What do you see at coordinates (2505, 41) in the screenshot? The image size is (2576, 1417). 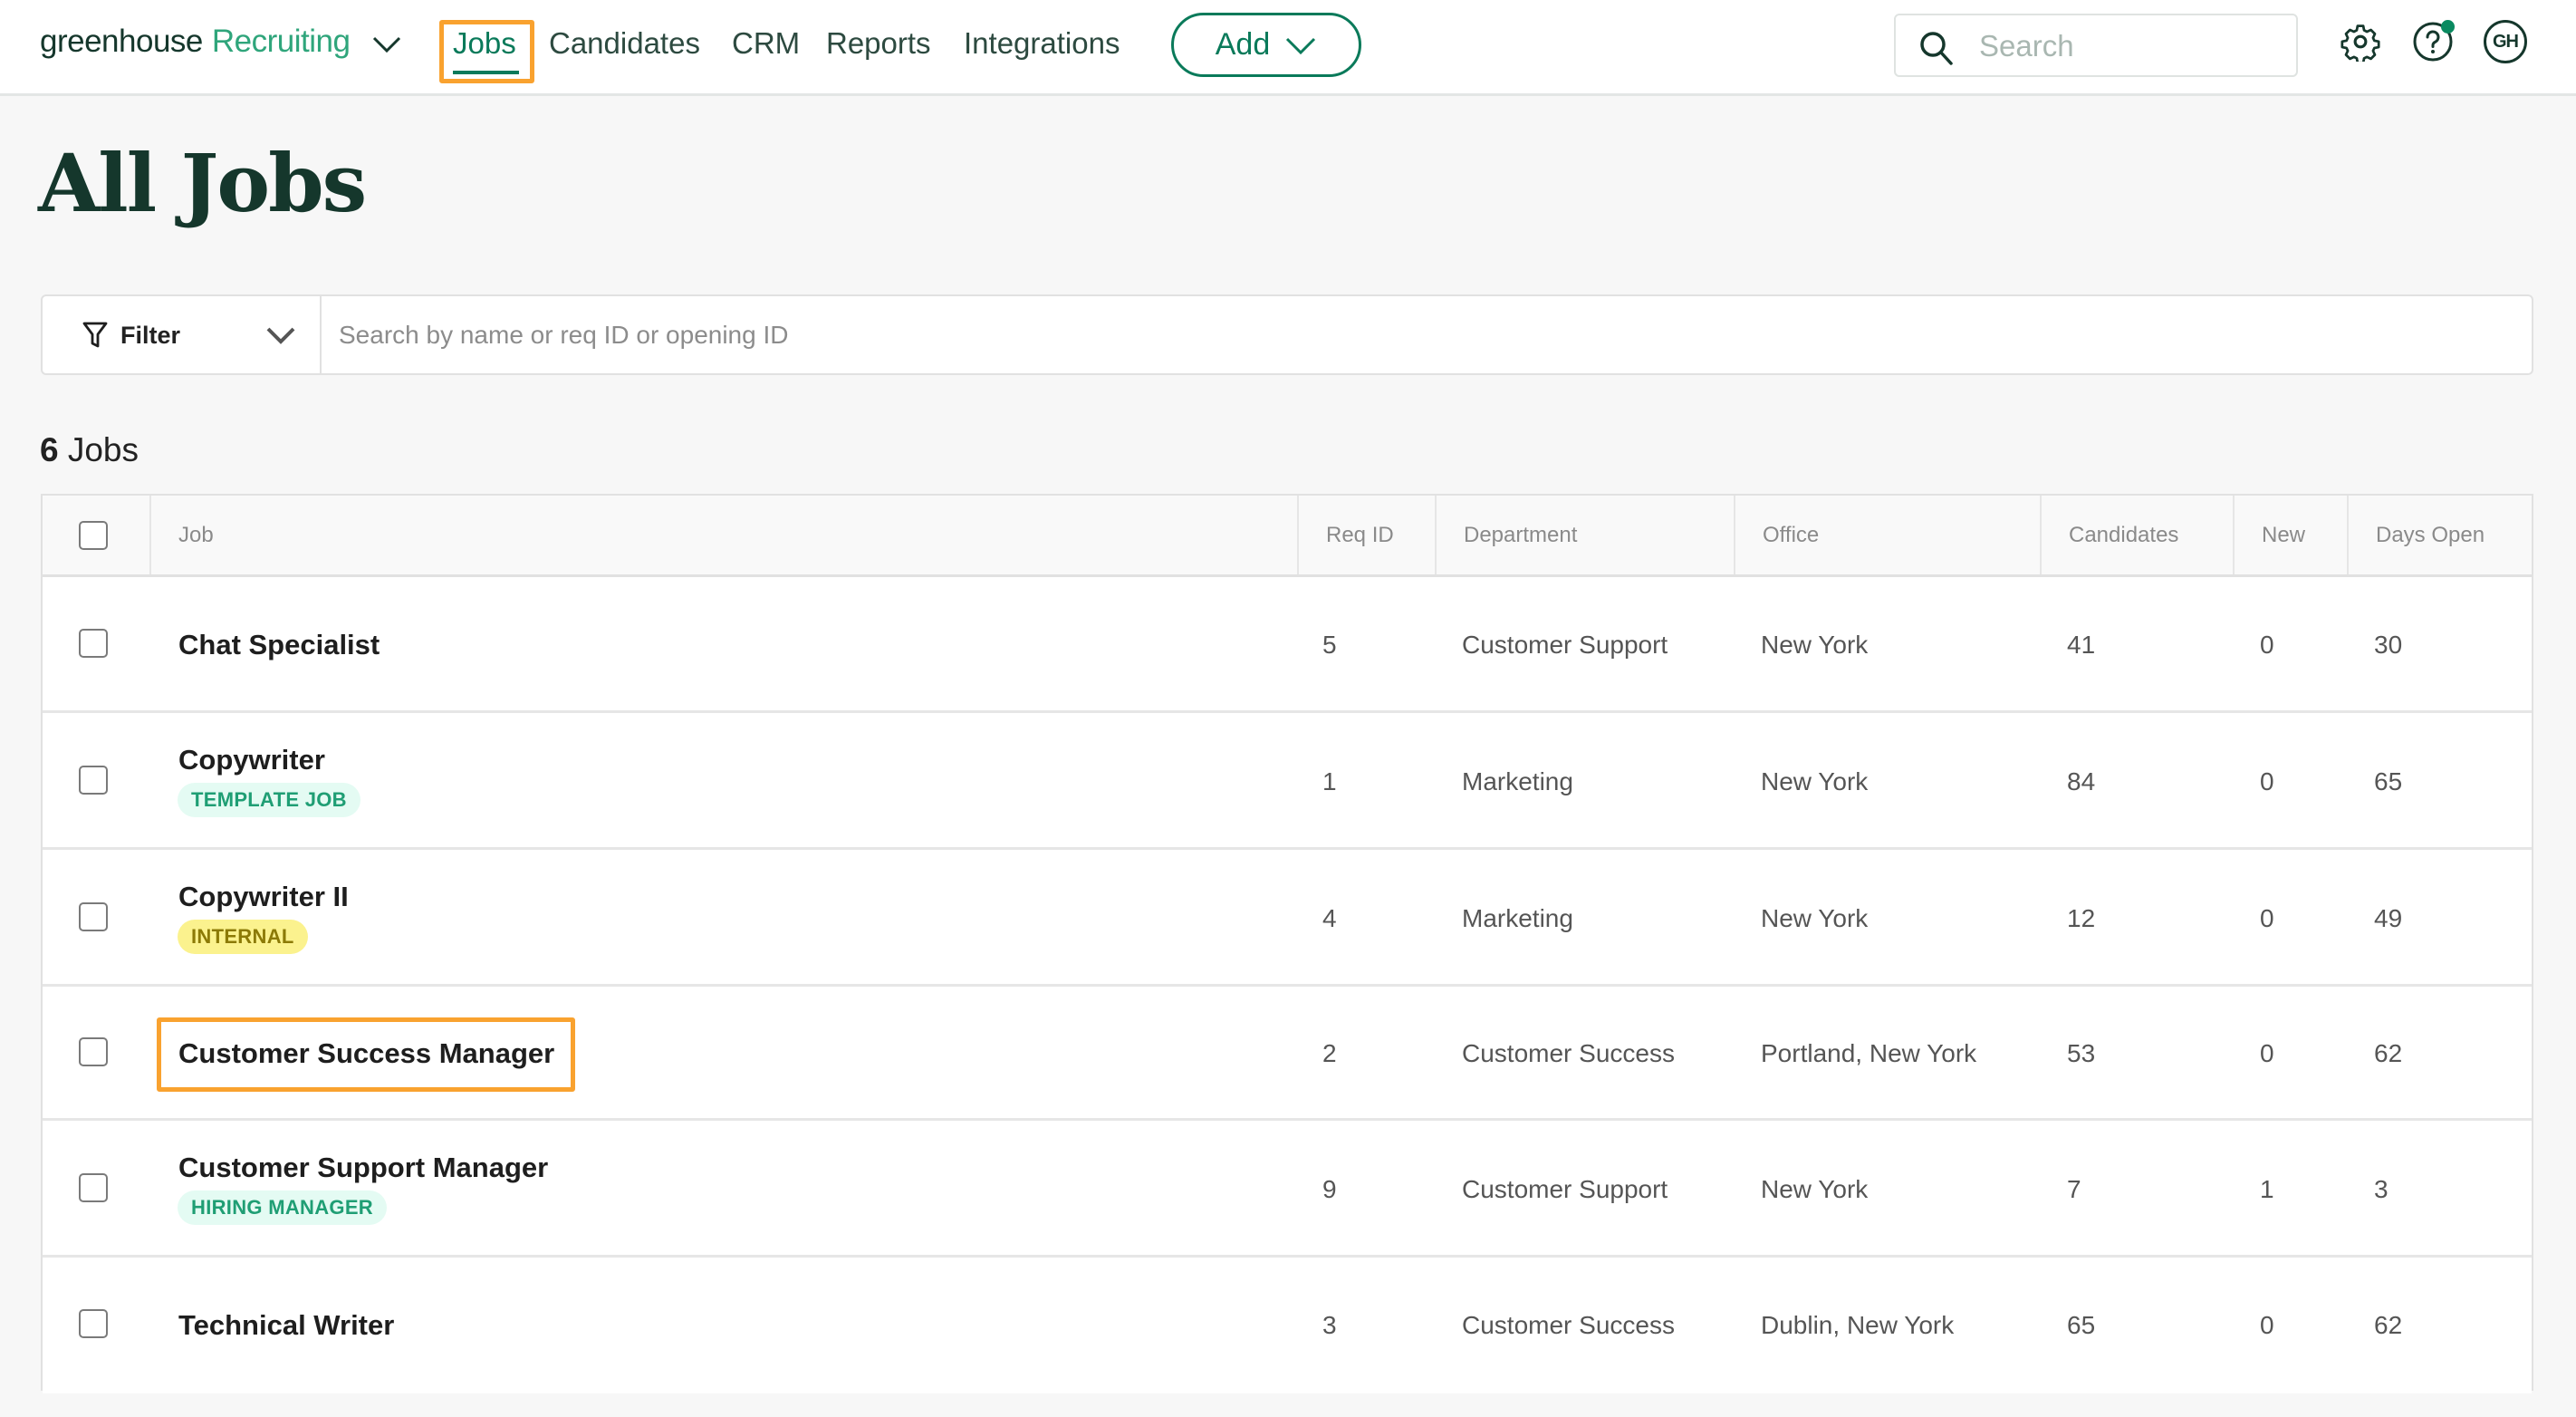 I see `user-avatar: GH` at bounding box center [2505, 41].